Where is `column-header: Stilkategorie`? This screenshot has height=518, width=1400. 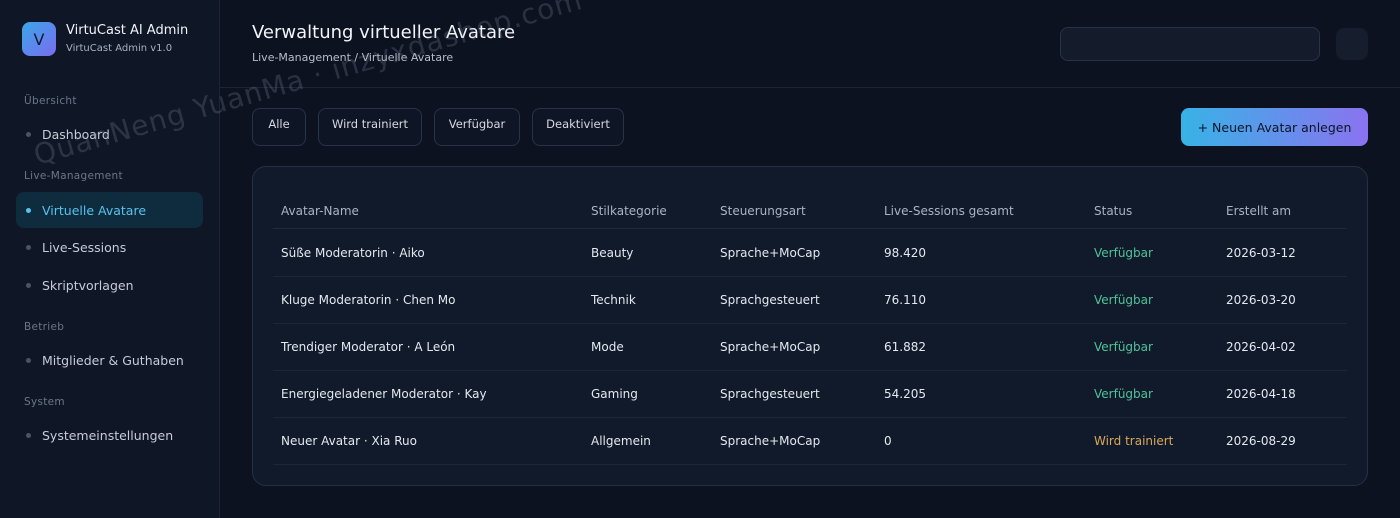
column-header: Stilkategorie is located at coordinates (629, 211).